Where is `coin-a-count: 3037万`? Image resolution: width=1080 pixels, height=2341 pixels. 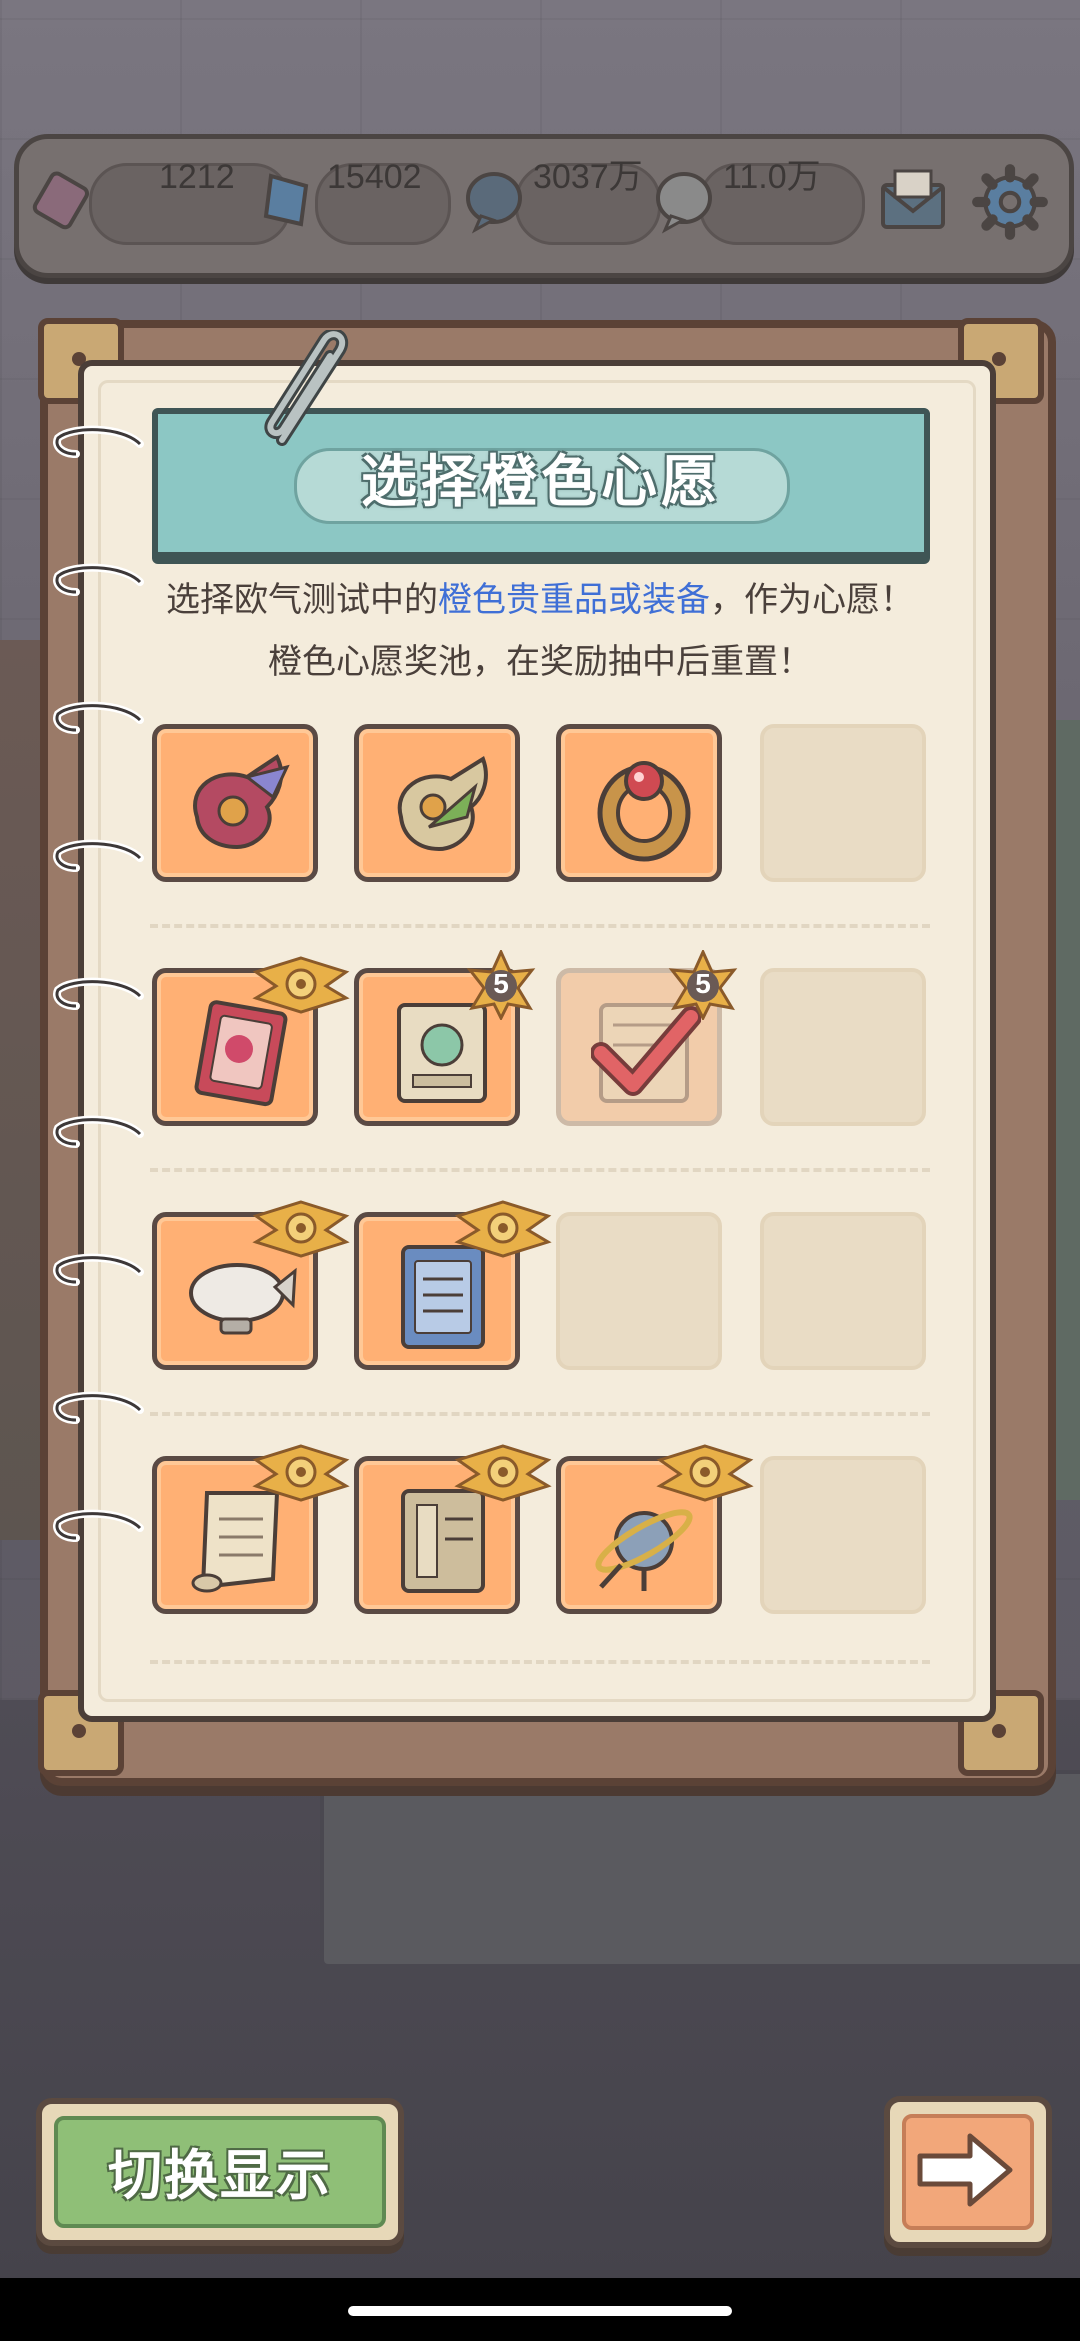
coin-a-count: 3037万 is located at coordinates (588, 177).